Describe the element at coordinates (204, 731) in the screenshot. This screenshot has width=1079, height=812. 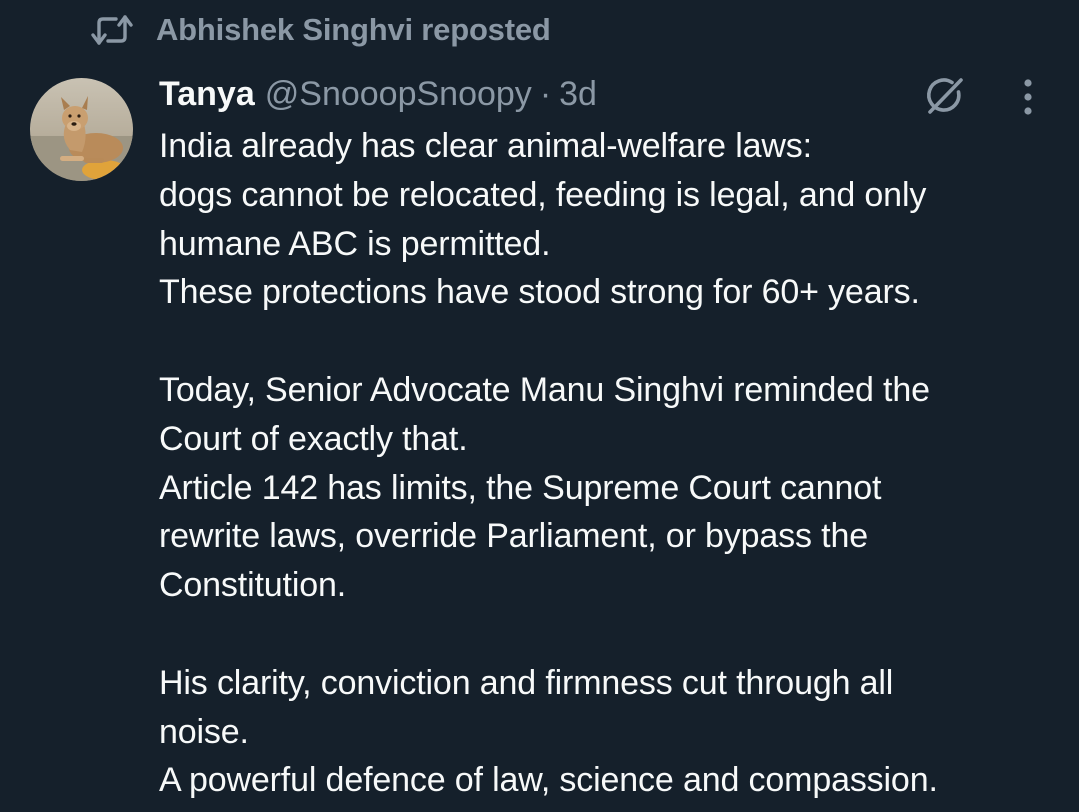
I see `tweet-line: noise.` at that location.